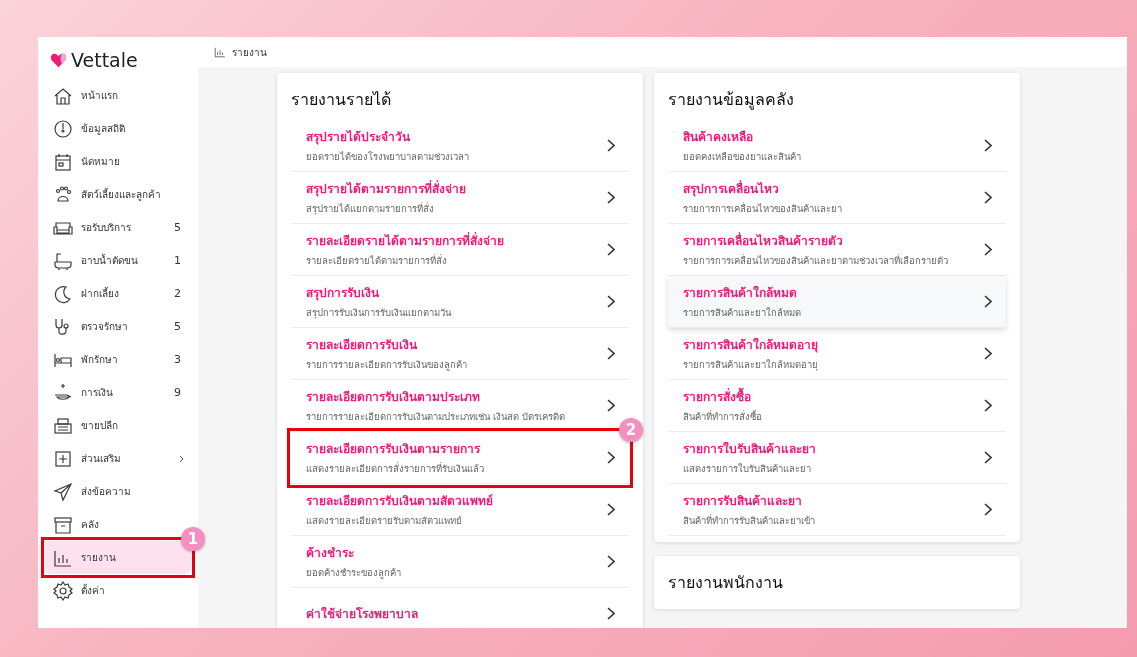  What do you see at coordinates (400, 501) in the screenshot?
I see `report-title: รายละเอียดการรับเงินตามสัตวแพทย์` at bounding box center [400, 501].